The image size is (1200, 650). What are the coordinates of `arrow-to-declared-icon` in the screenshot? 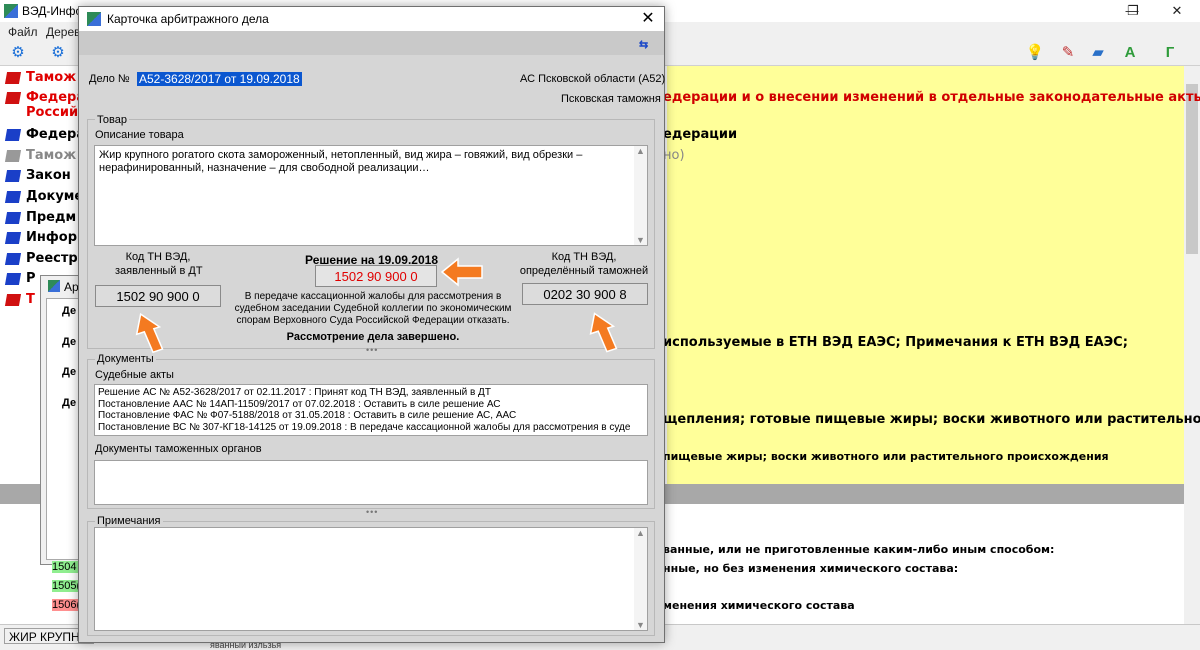 It's located at (149, 333).